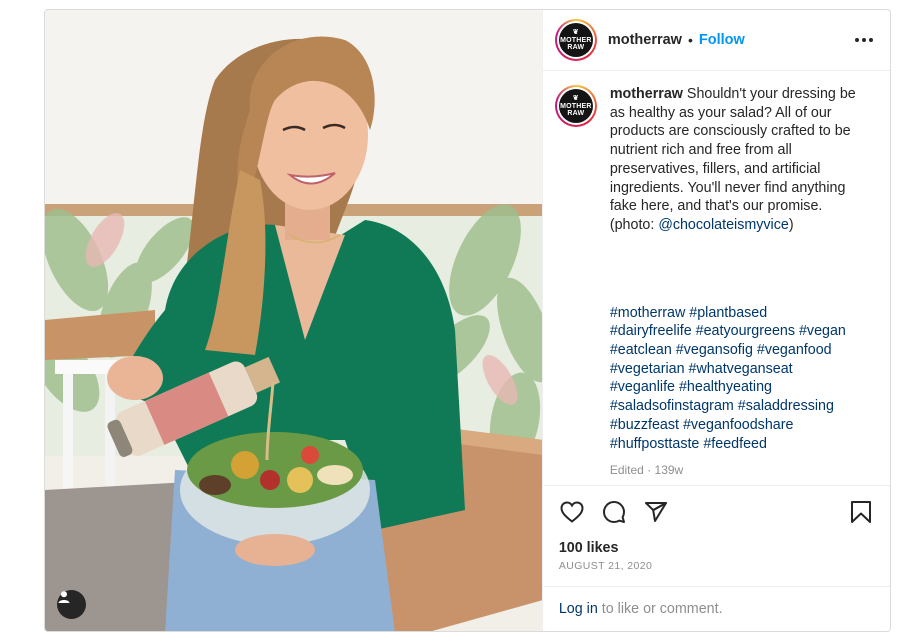 The height and width of the screenshot is (640, 908). I want to click on post-date: AUGUST 21, 2020, so click(716, 566).